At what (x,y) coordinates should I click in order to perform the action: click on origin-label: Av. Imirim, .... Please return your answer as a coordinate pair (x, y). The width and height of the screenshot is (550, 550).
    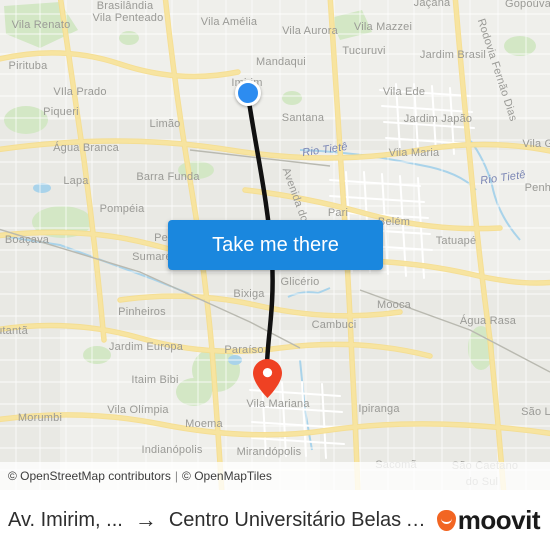
    Looking at the image, I should click on (65, 520).